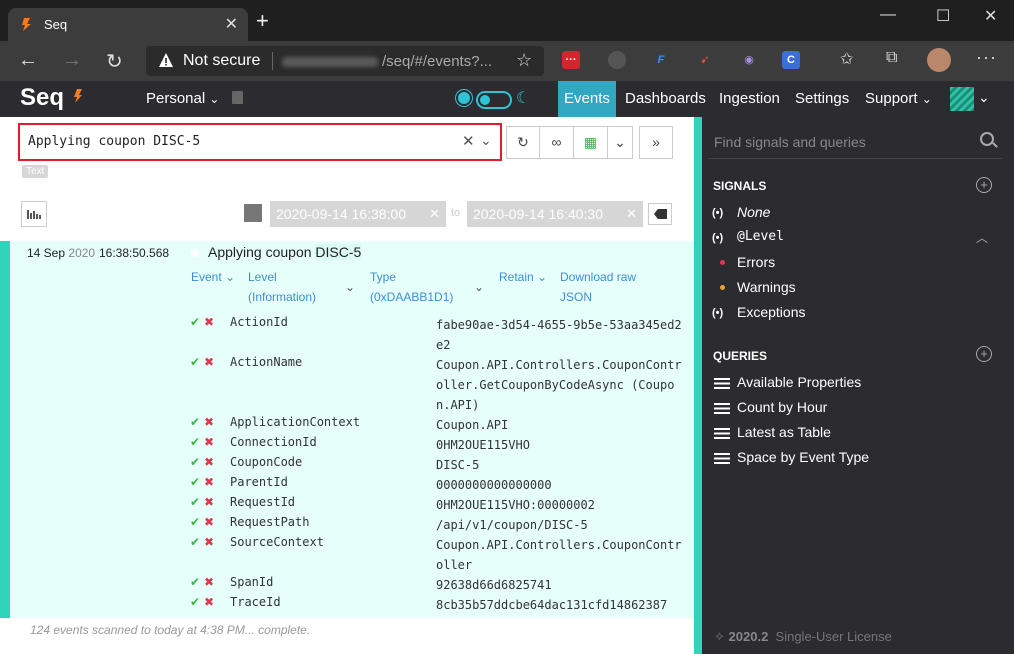 Image resolution: width=1014 pixels, height=654 pixels. I want to click on nav-settings: Settings, so click(822, 99).